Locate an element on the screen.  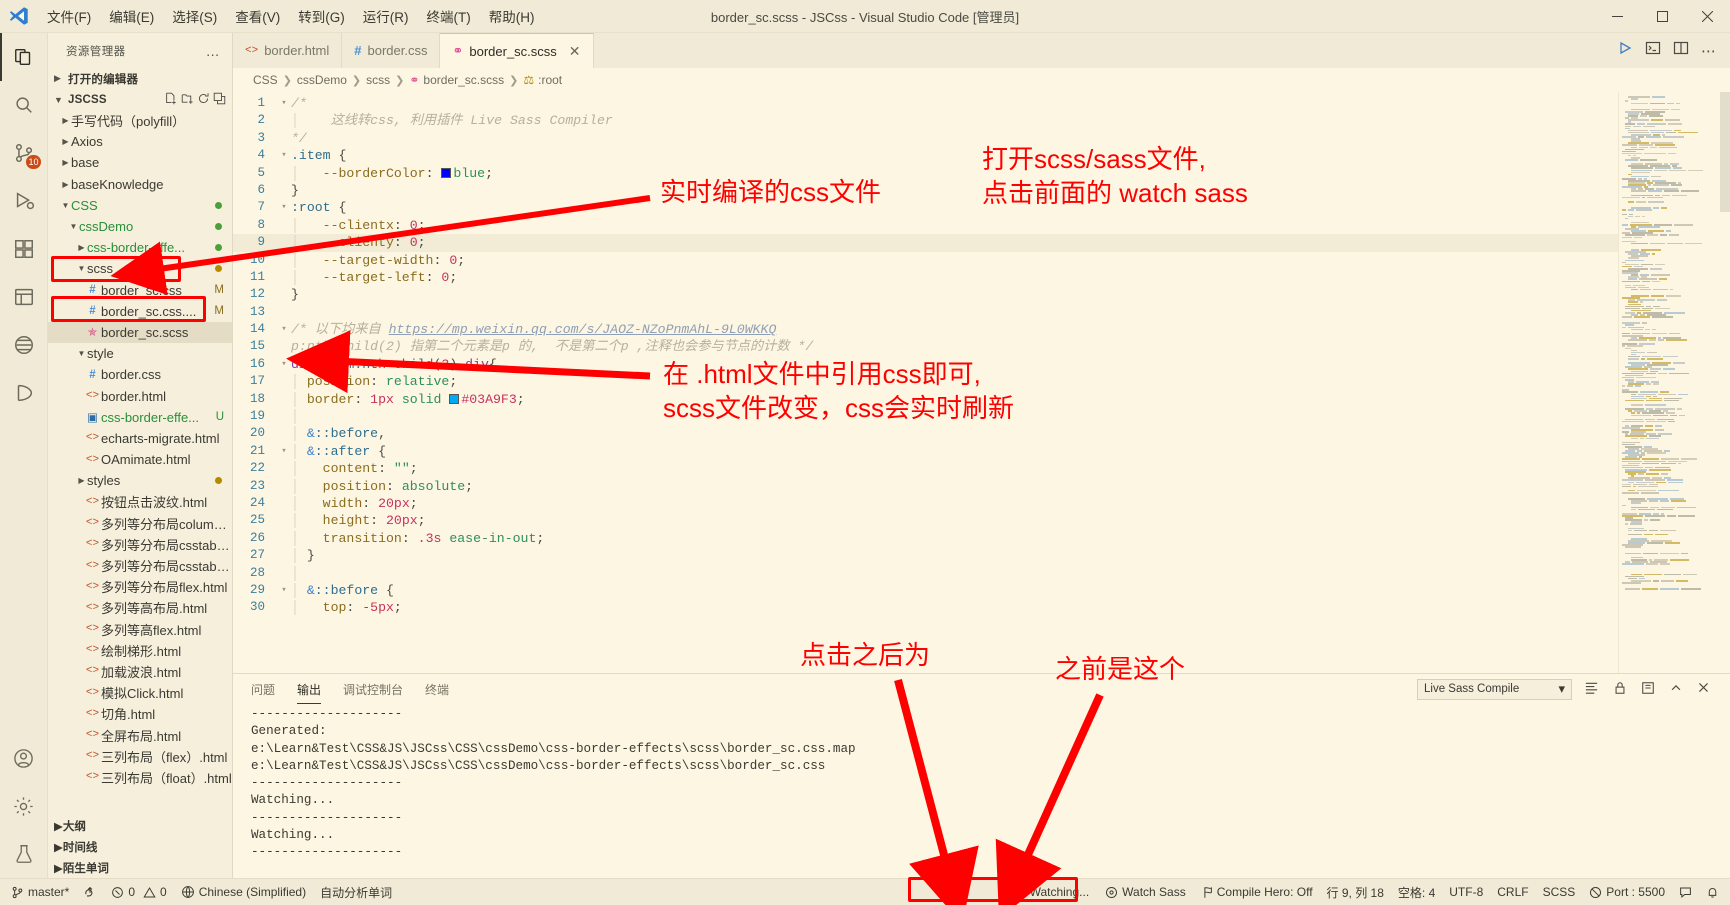
close-button is located at coordinates (1707, 16).